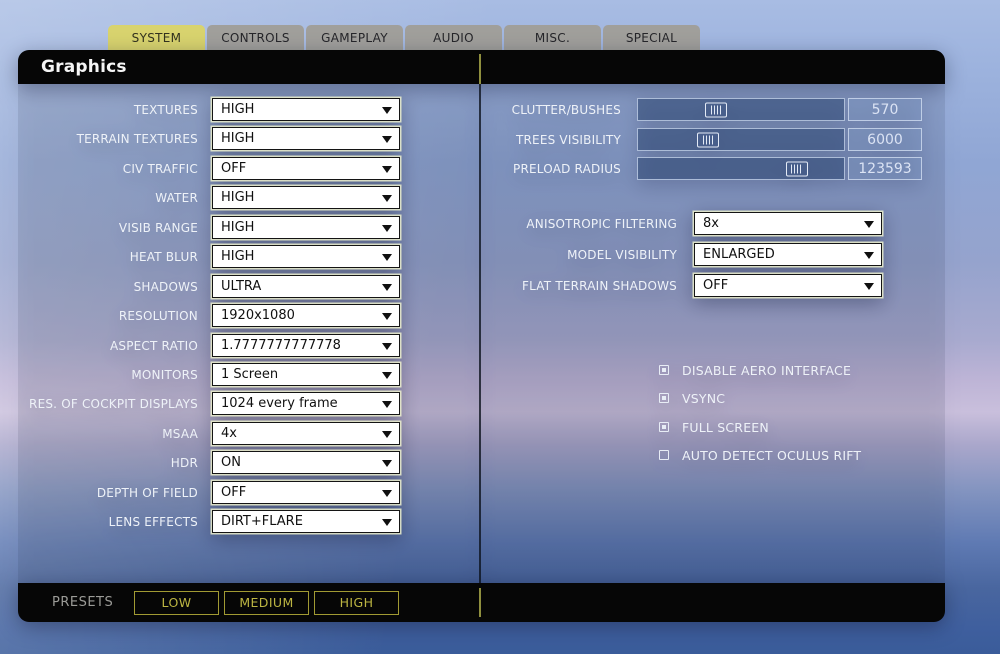 Image resolution: width=1000 pixels, height=654 pixels. What do you see at coordinates (165, 109) in the screenshot?
I see `setting-label: TEXTURES` at bounding box center [165, 109].